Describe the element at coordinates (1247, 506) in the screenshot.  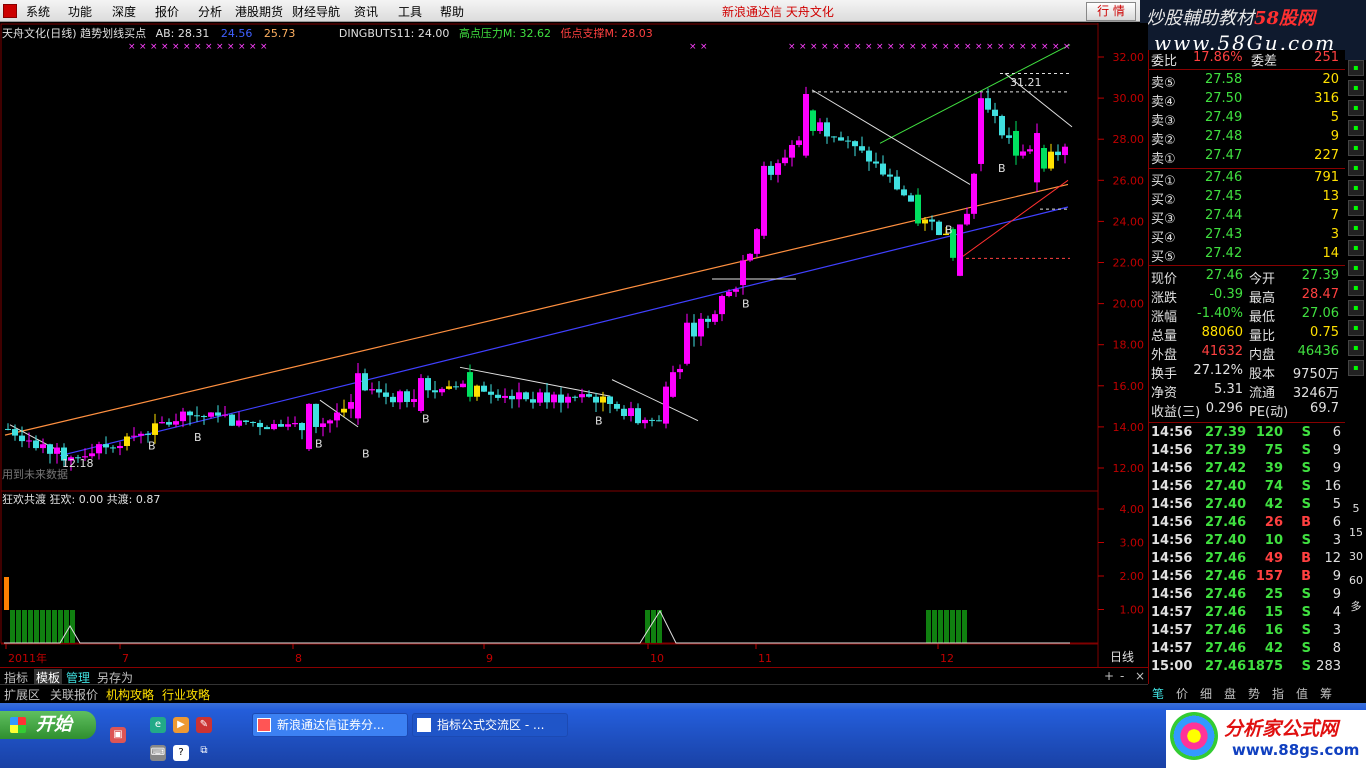
I see `tick-row: 14:56 27.40 42 S 5` at that location.